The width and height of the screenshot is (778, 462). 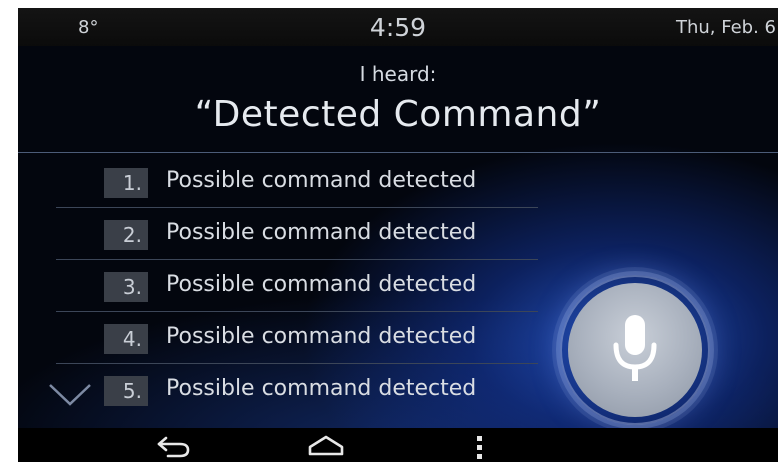 What do you see at coordinates (126, 235) in the screenshot?
I see `command-number: 2.` at bounding box center [126, 235].